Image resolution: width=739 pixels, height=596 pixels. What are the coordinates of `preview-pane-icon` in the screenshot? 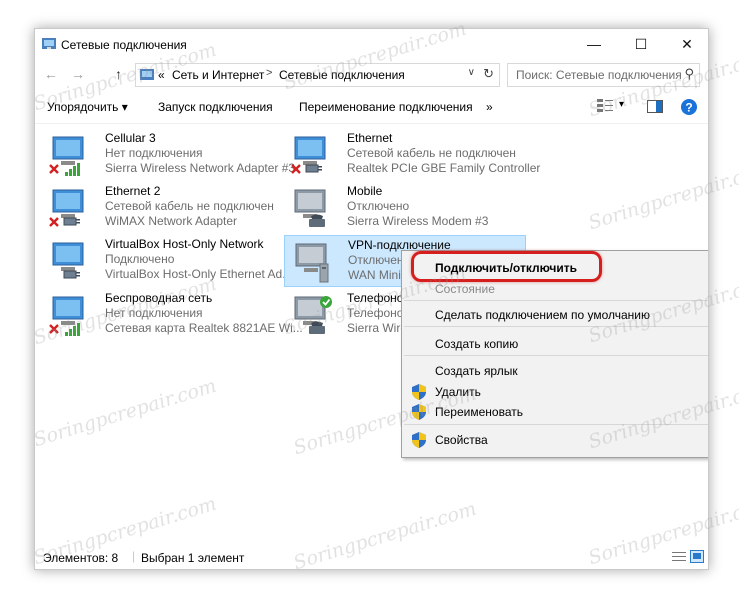 It's located at (655, 106).